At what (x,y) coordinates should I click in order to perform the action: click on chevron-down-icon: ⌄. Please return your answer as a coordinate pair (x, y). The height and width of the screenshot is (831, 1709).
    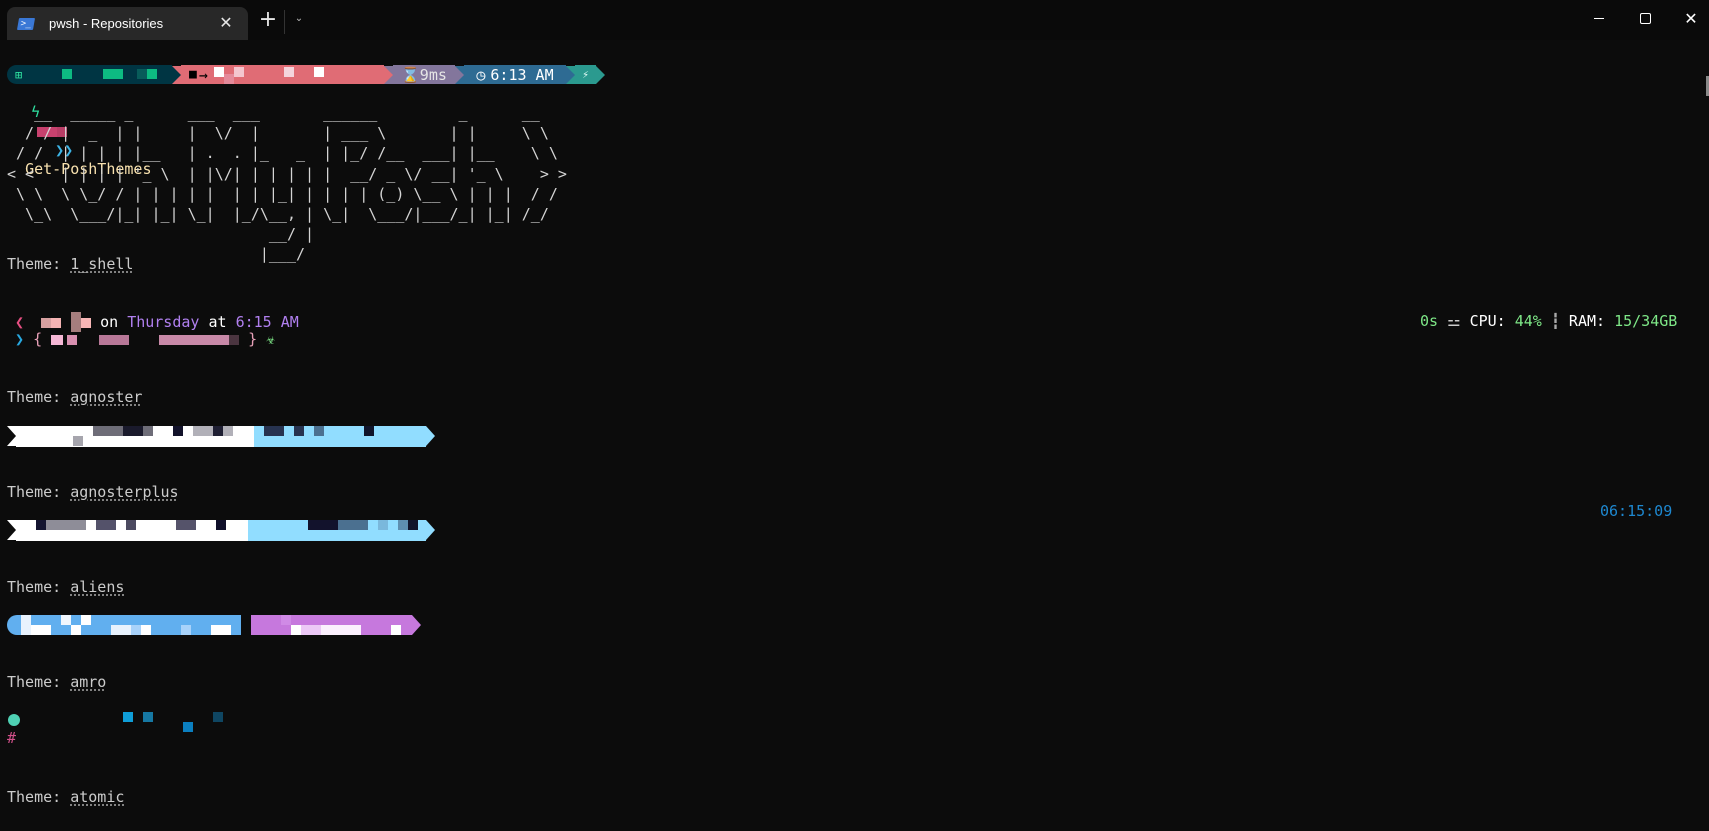
    Looking at the image, I should click on (299, 19).